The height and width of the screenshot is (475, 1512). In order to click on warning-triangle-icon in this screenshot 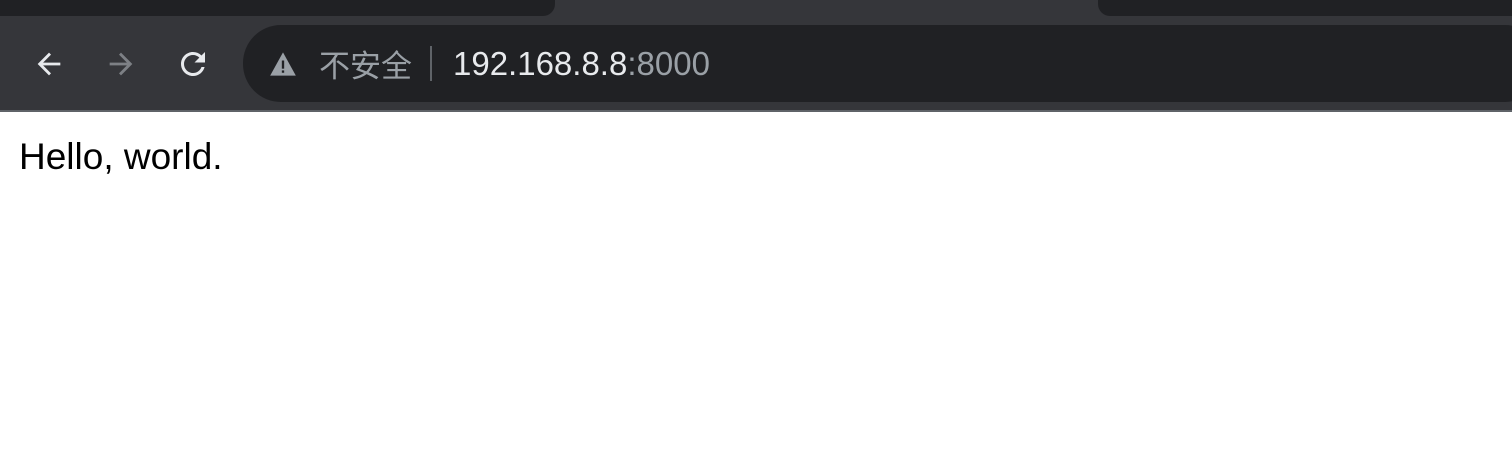, I will do `click(283, 64)`.